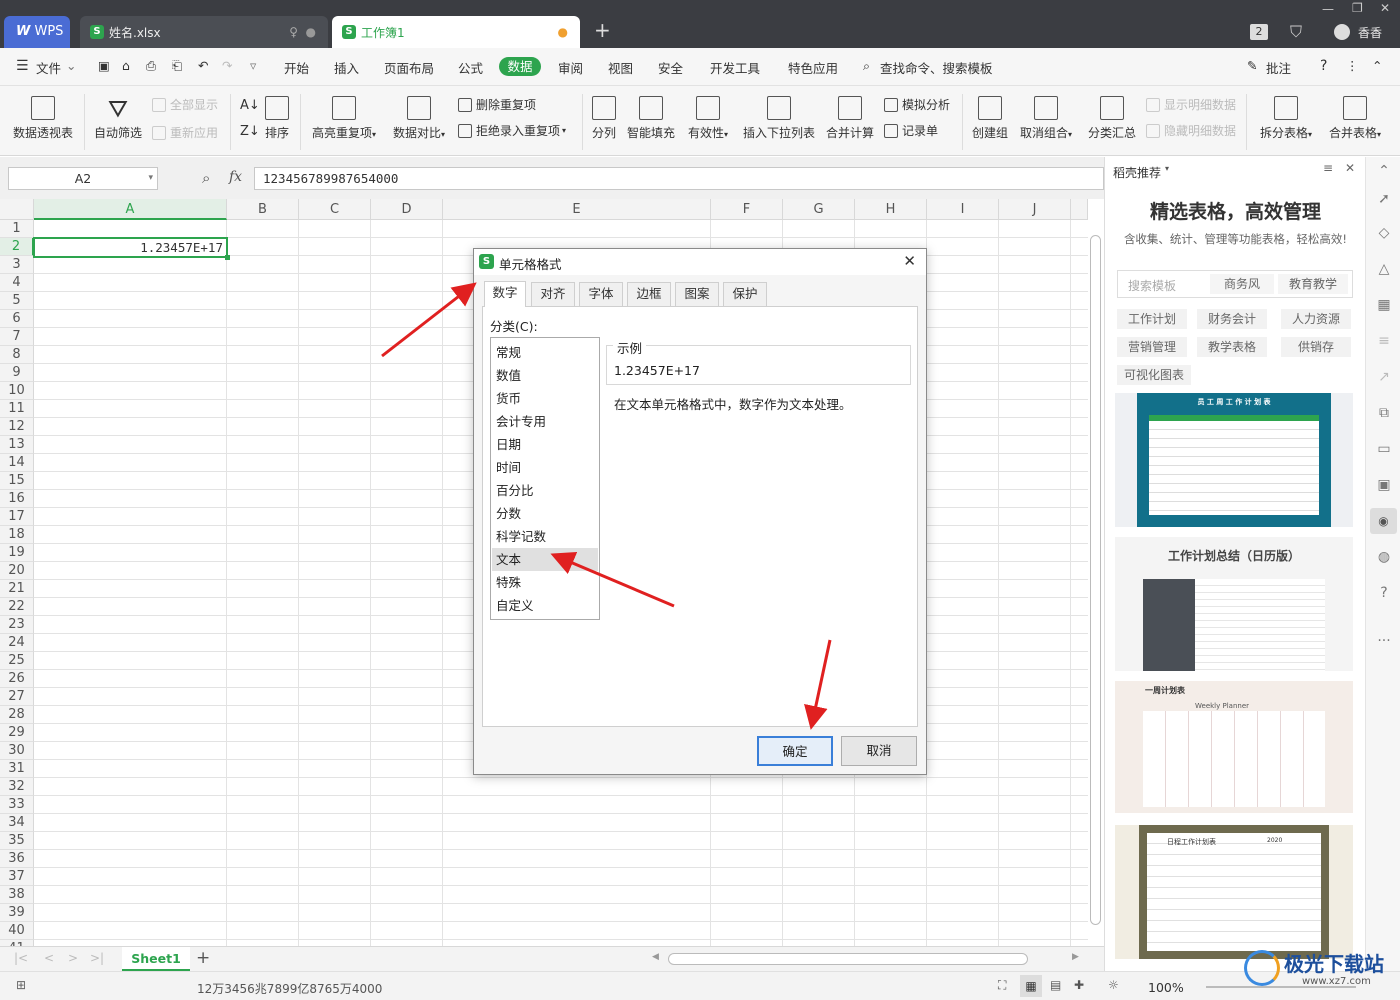  I want to click on column-header-f: F, so click(747, 209).